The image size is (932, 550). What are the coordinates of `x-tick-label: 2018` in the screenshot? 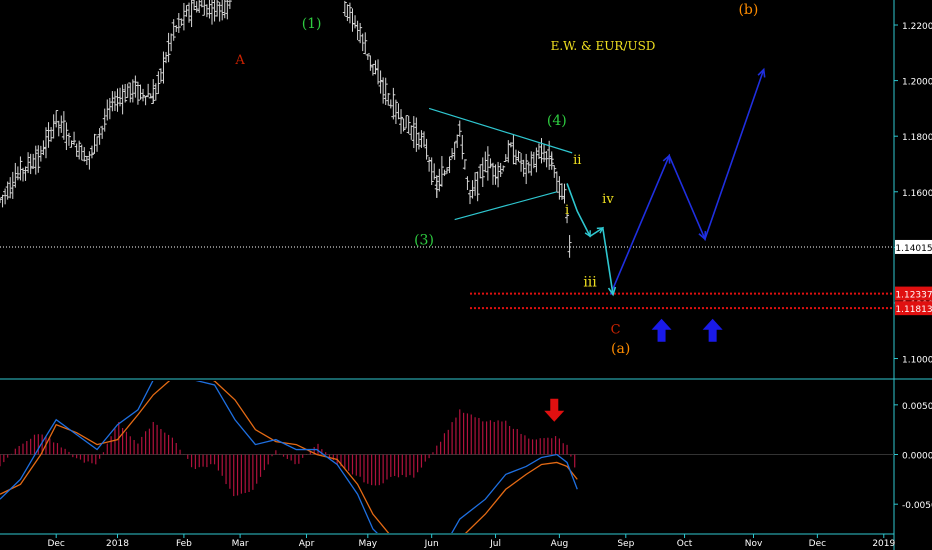 It's located at (117, 544).